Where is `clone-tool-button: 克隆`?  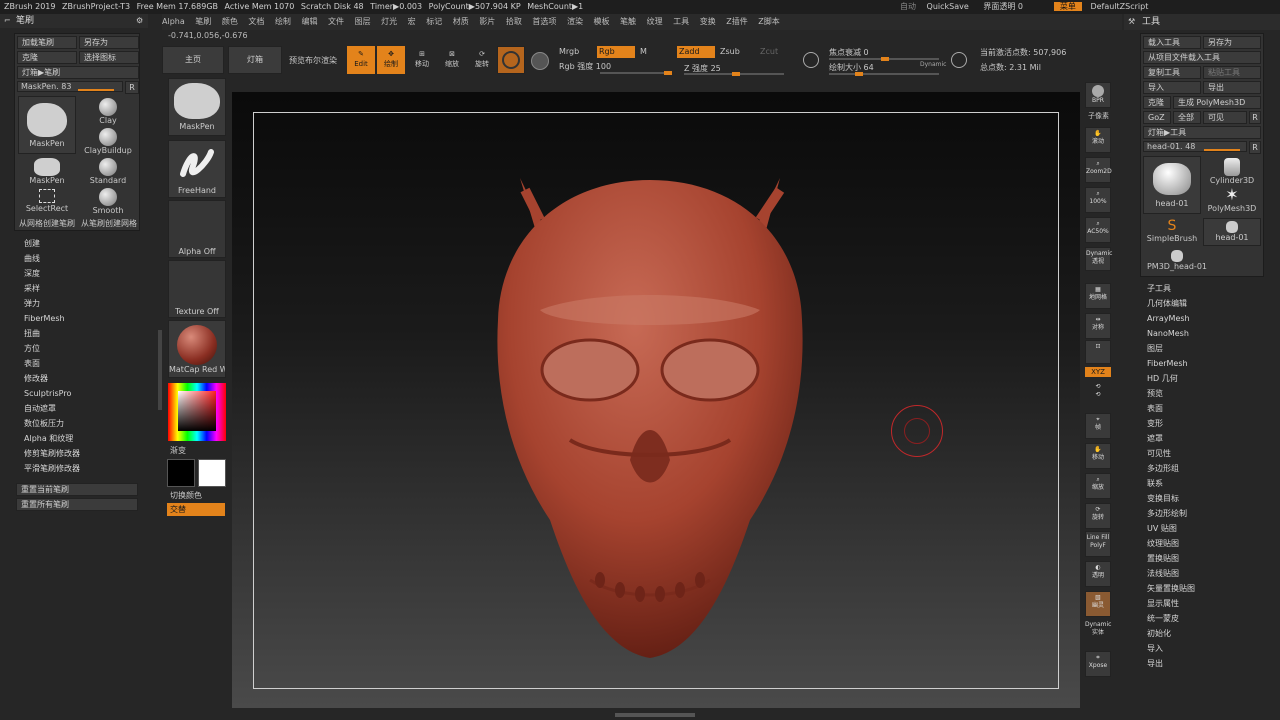
clone-tool-button: 克隆 is located at coordinates (1157, 102).